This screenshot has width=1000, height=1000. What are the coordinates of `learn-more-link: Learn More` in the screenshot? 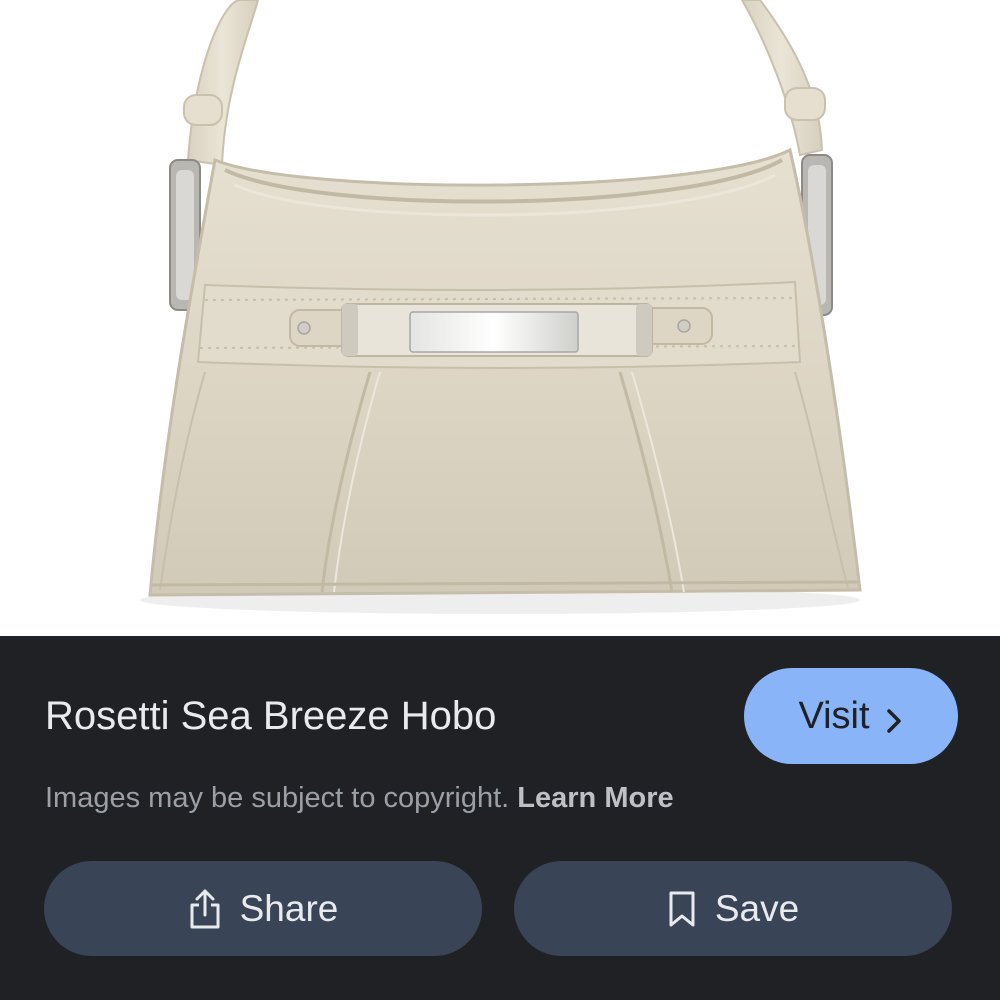 It's located at (595, 798).